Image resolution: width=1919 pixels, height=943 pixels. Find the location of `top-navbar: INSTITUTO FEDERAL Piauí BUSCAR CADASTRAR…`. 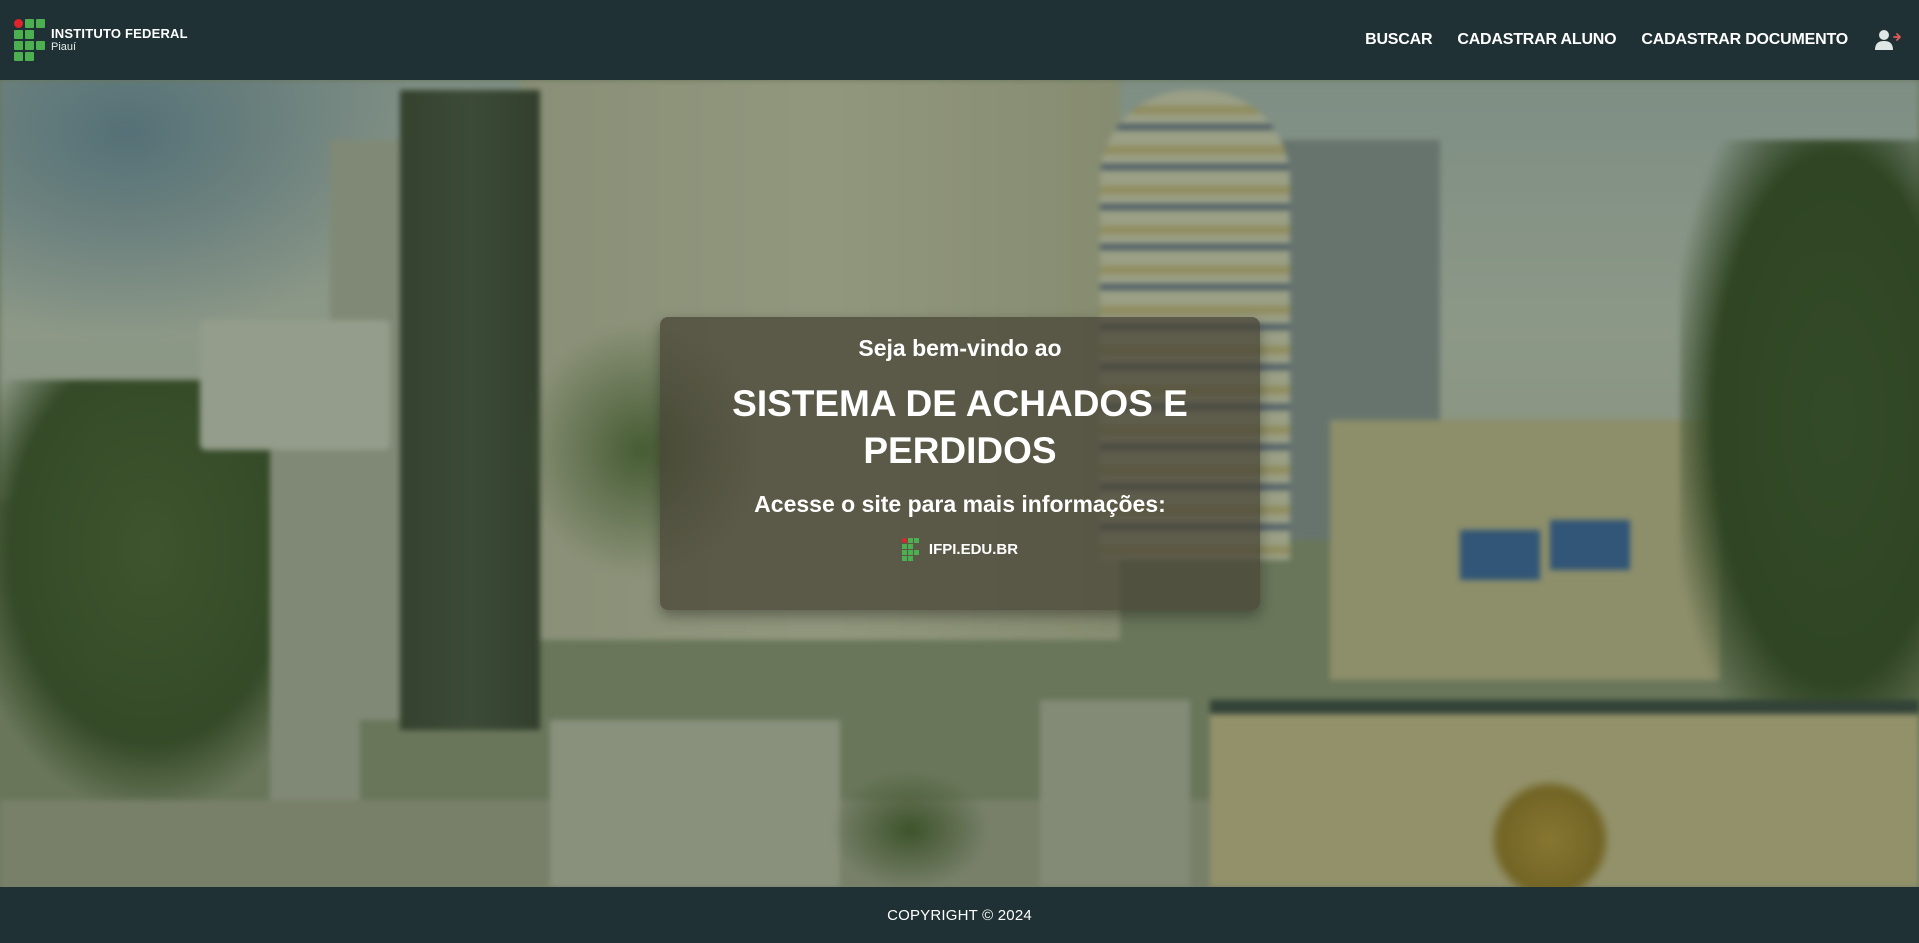

top-navbar: INSTITUTO FEDERAL Piauí BUSCAR CADASTRAR… is located at coordinates (959, 40).